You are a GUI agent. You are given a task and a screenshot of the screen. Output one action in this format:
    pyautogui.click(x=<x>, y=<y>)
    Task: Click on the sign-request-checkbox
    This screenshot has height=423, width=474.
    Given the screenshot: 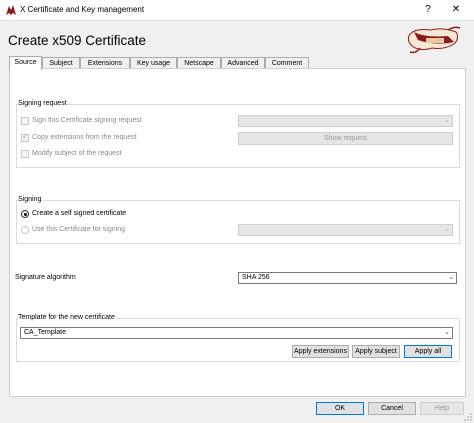 What is the action you would take?
    pyautogui.click(x=25, y=121)
    